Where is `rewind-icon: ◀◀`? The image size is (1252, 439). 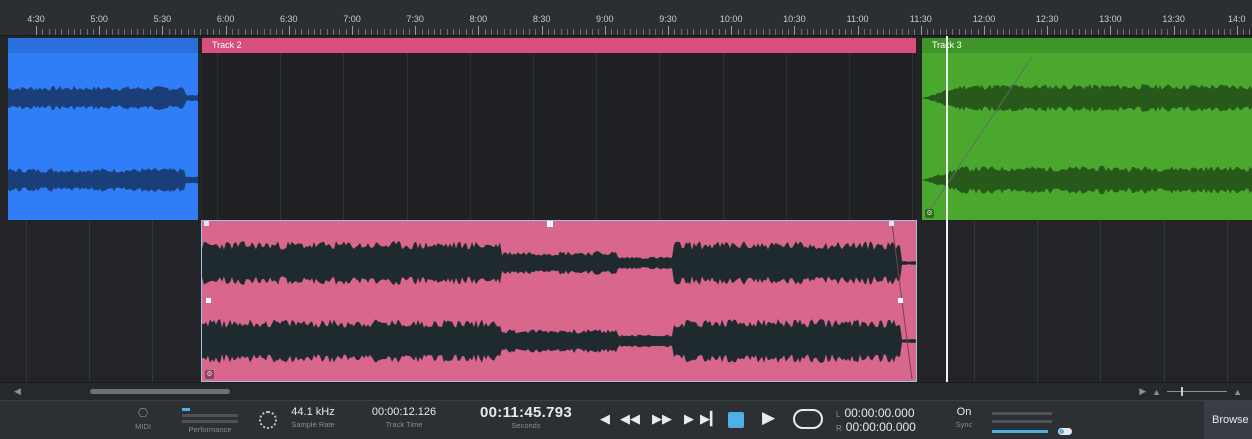
rewind-icon: ◀◀ is located at coordinates (630, 419).